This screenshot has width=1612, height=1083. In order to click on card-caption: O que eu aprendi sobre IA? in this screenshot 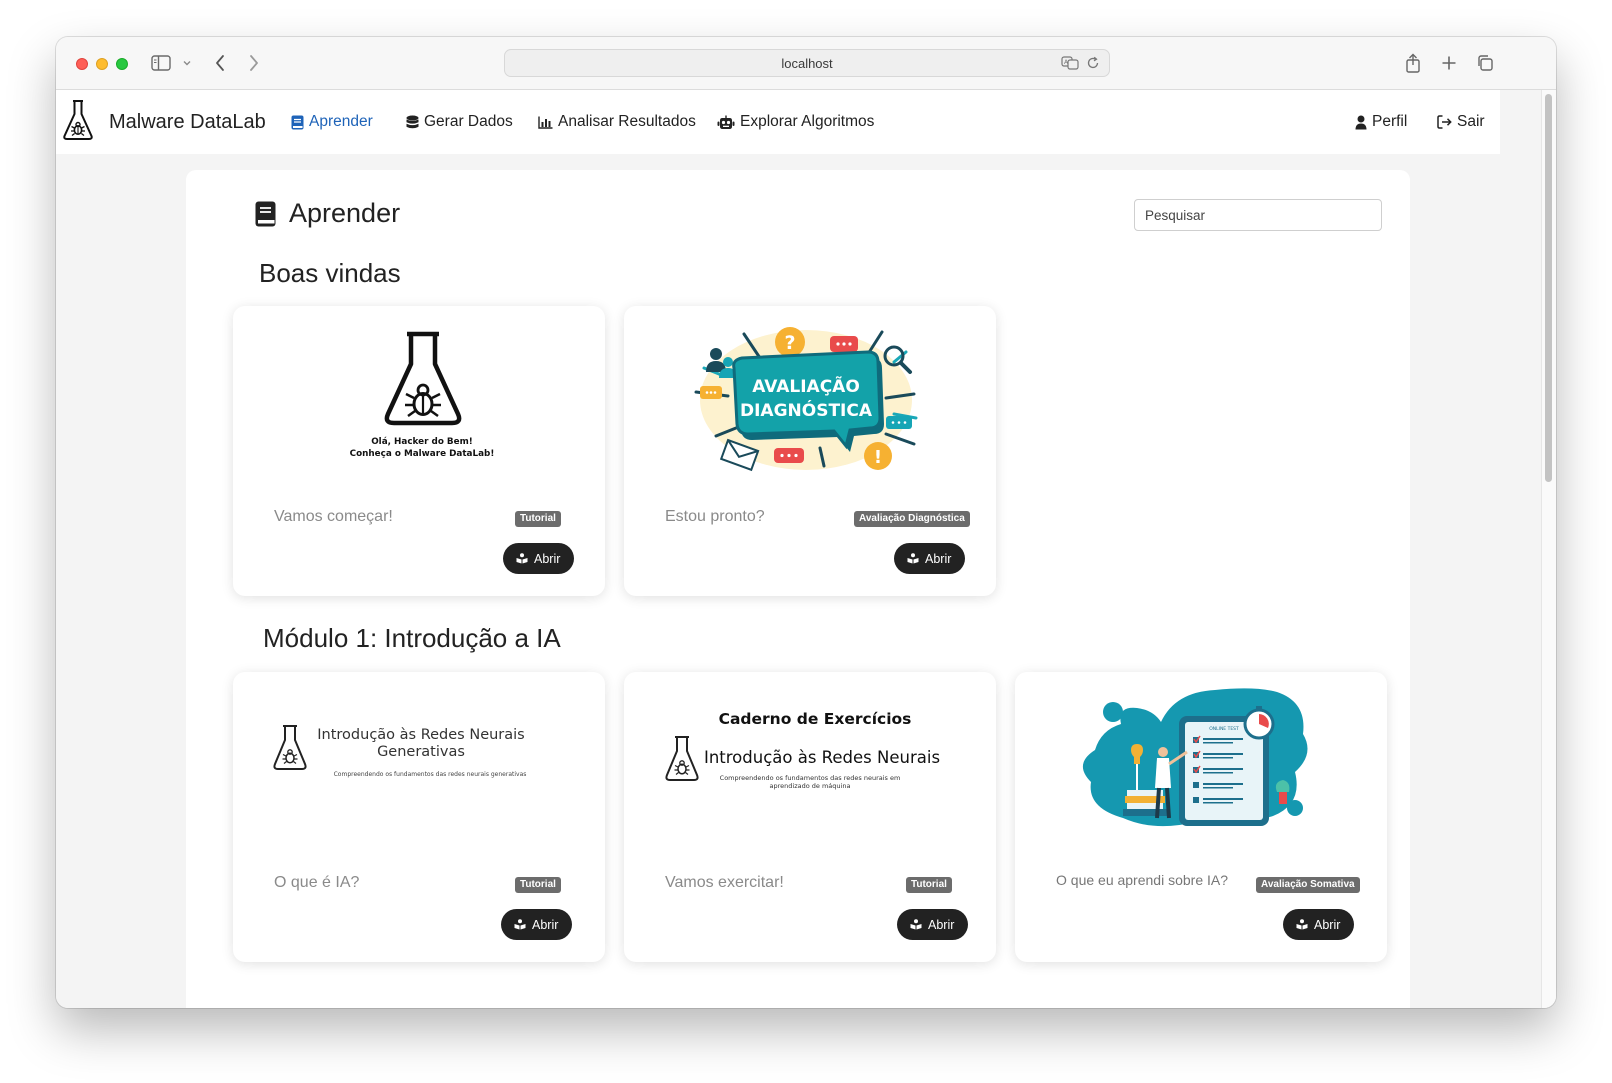, I will do `click(1142, 880)`.